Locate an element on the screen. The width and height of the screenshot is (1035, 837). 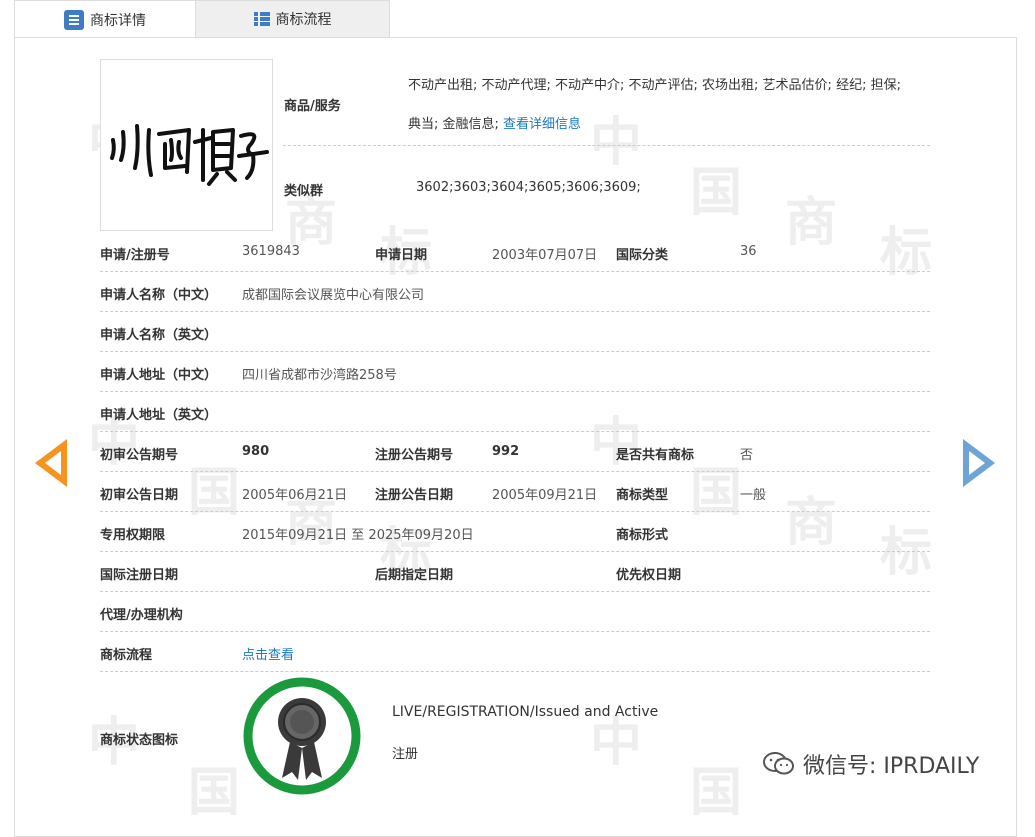
applicant-en-label: 申请人名称（英文） is located at coordinates (159, 335).